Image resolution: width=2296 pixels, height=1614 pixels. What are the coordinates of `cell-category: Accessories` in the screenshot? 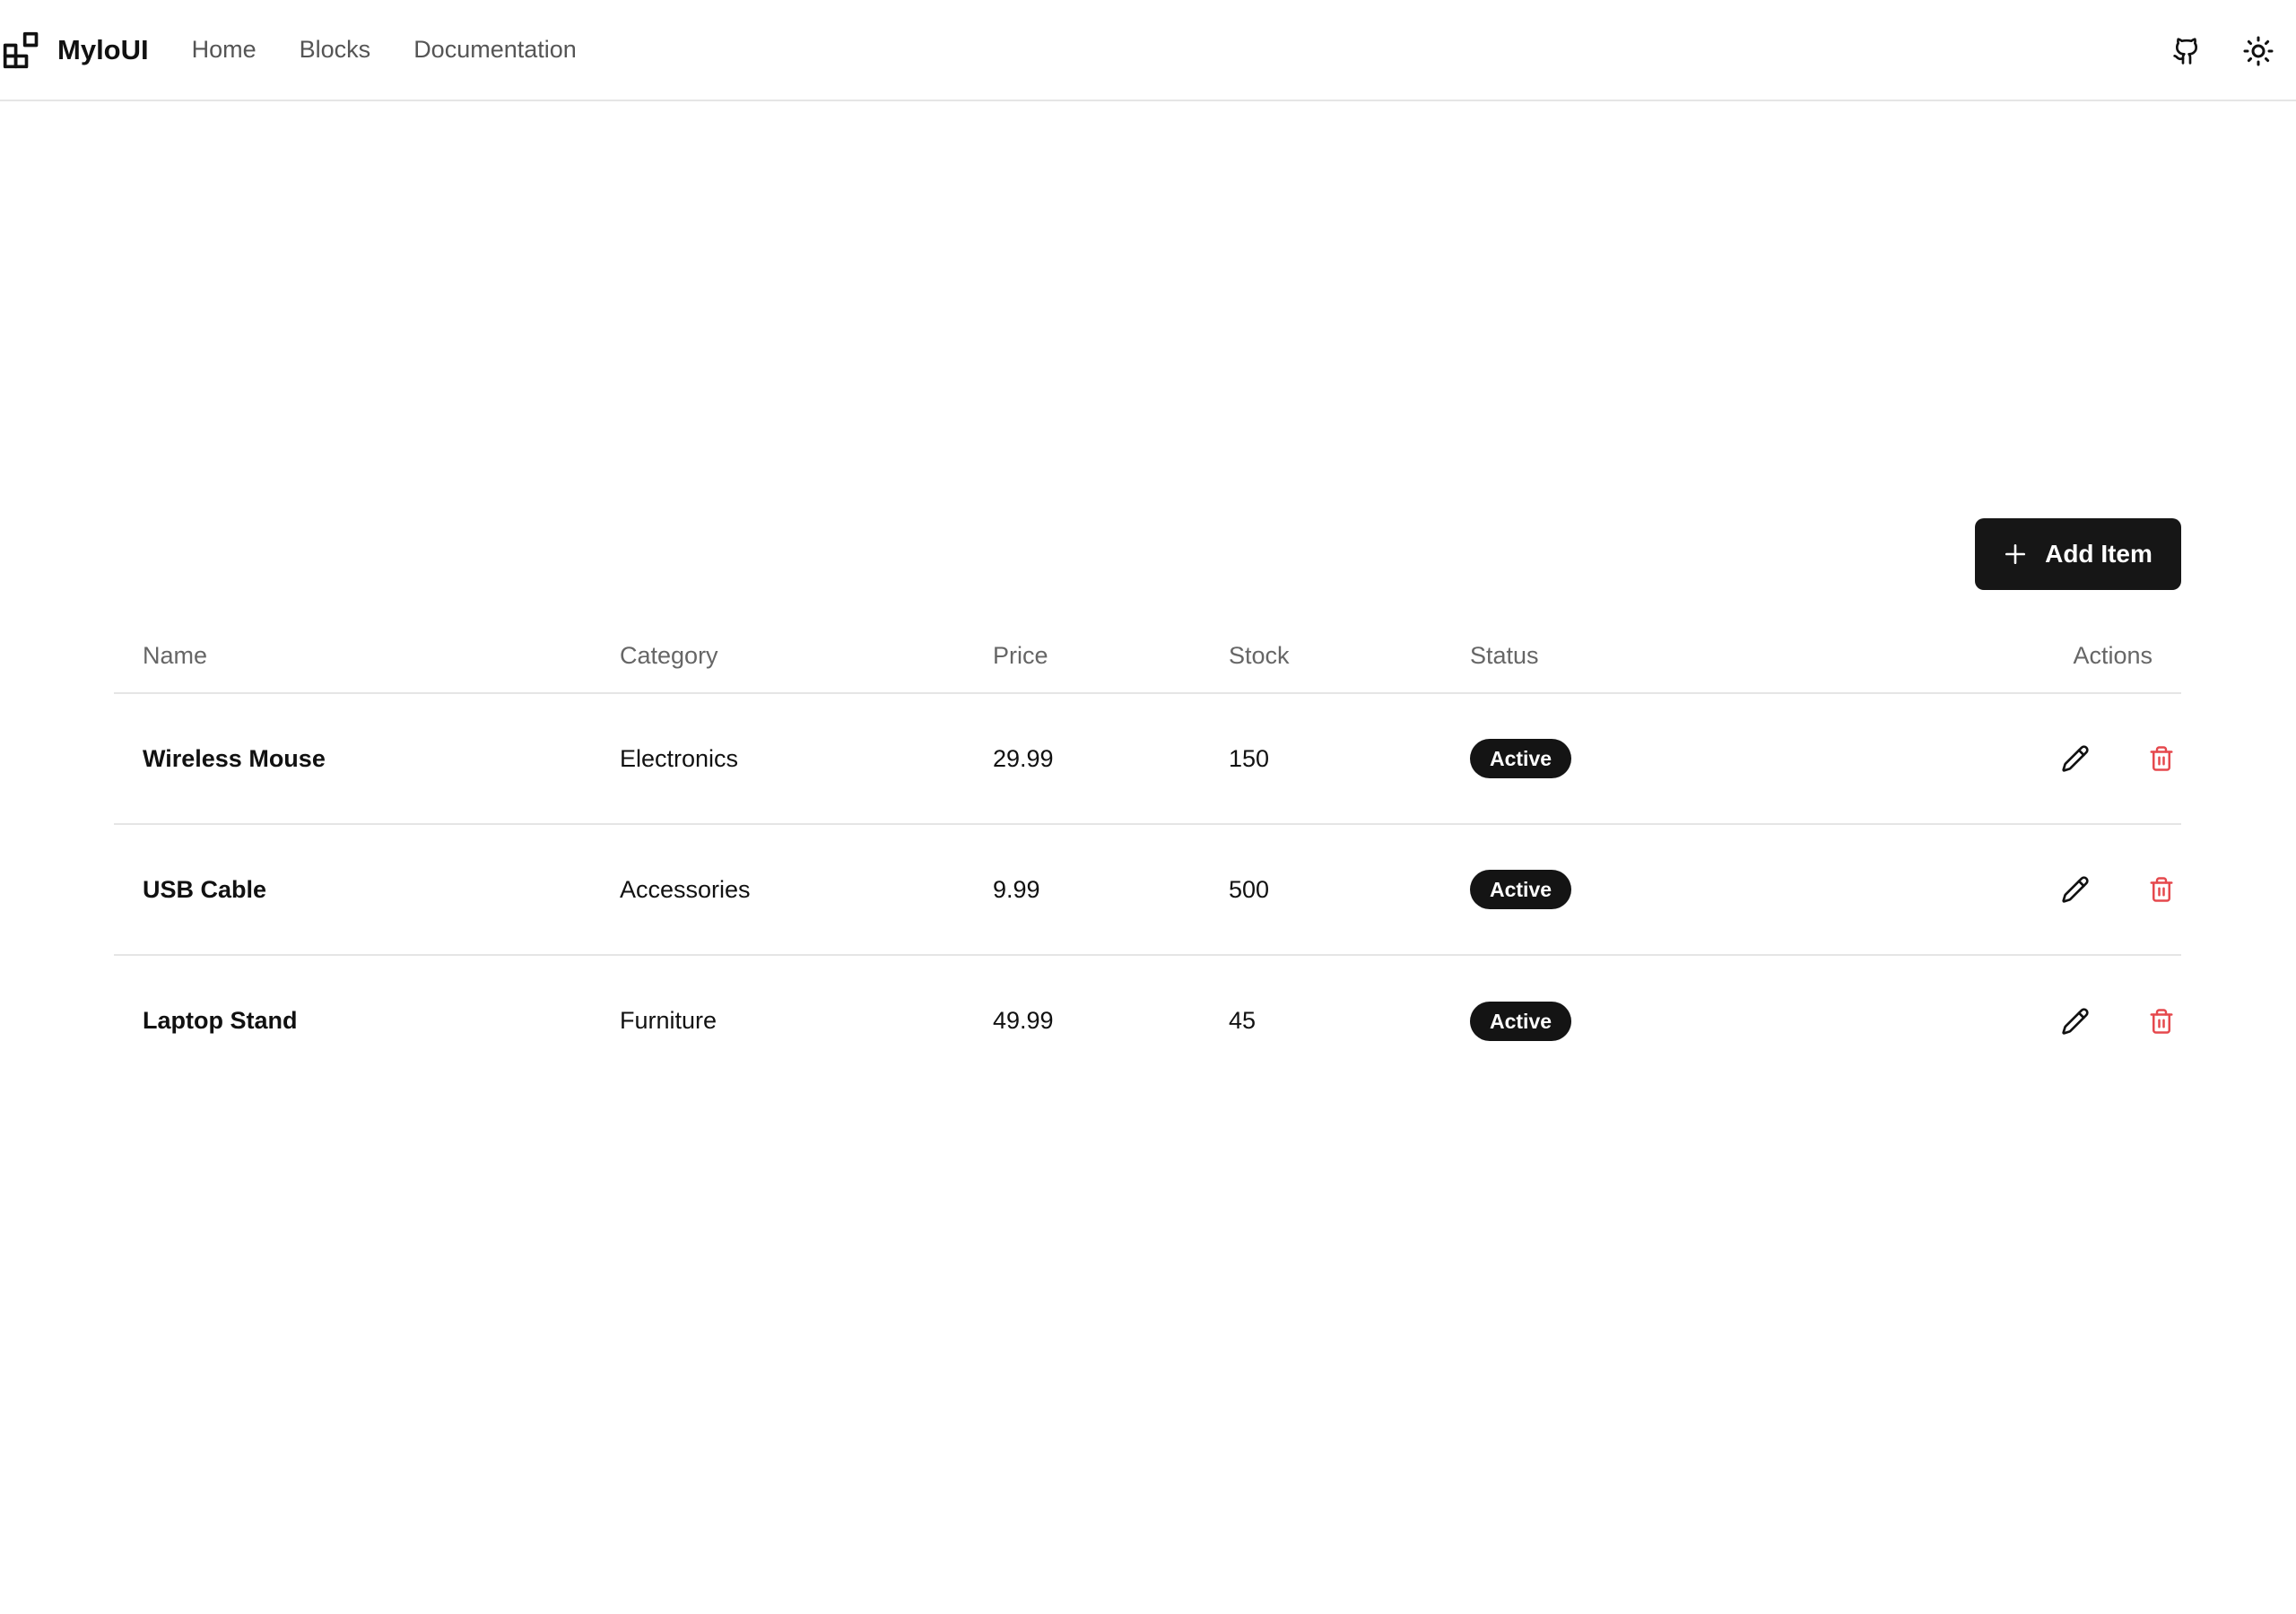 It's located at (777, 890).